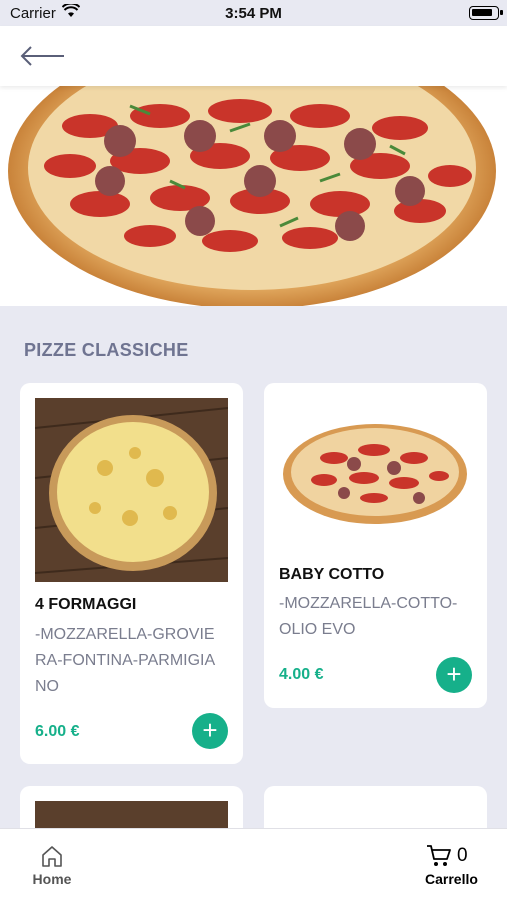  I want to click on cart-count: 0, so click(462, 855).